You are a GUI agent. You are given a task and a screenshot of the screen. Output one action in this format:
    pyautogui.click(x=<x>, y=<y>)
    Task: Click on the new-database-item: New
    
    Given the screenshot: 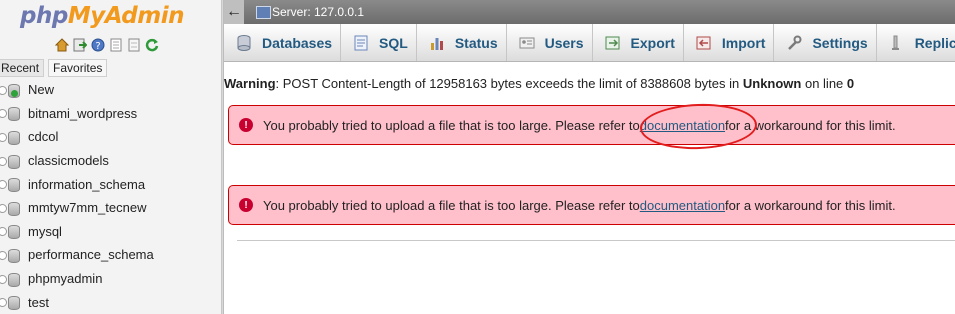 What is the action you would take?
    pyautogui.click(x=110, y=90)
    